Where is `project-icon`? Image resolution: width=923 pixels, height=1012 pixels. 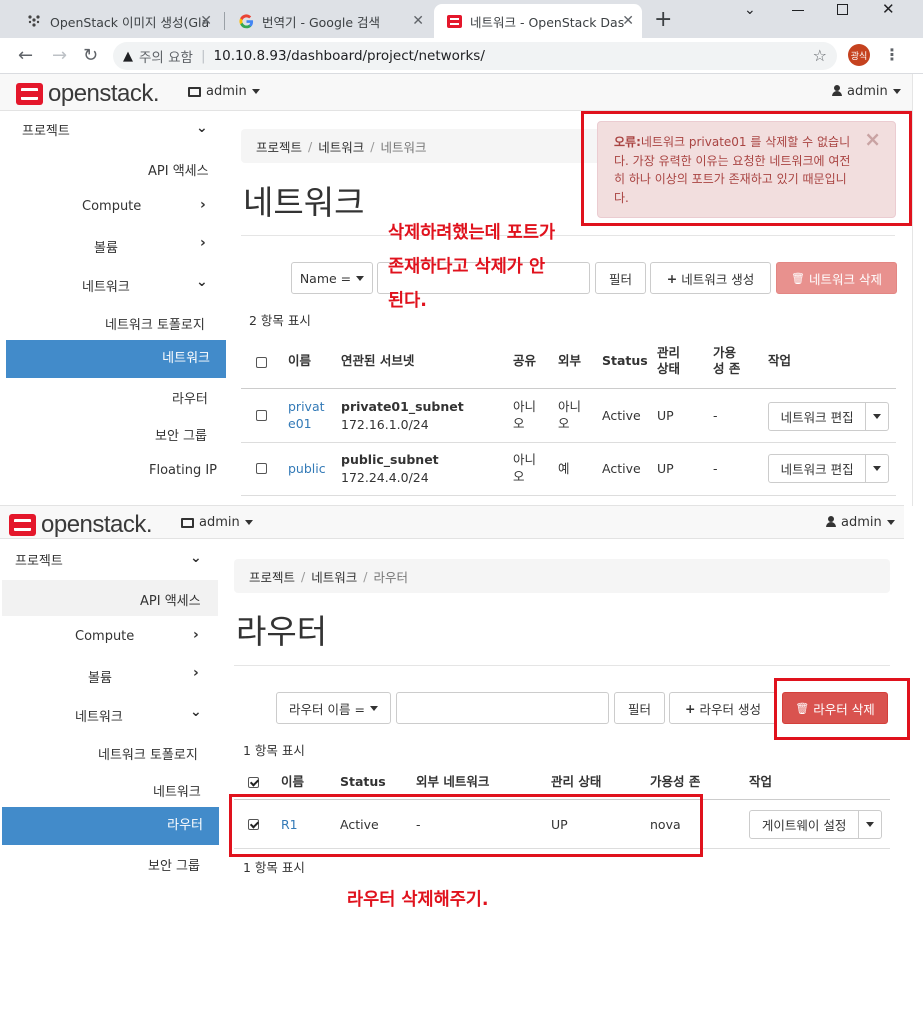 project-icon is located at coordinates (194, 91).